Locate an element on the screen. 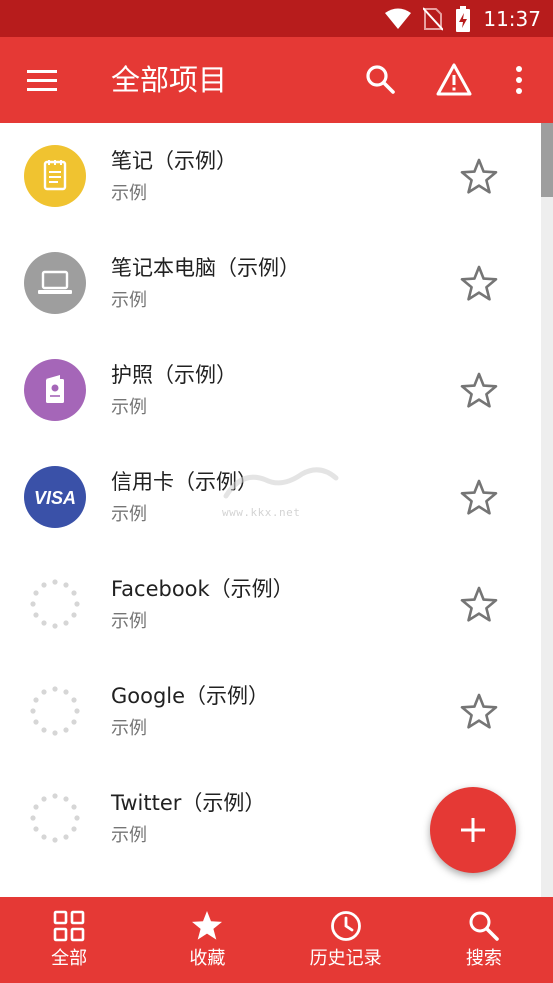 This screenshot has width=553, height=983. bottom-navigation: 全部 收藏 历史记录 搜索 is located at coordinates (276, 940).